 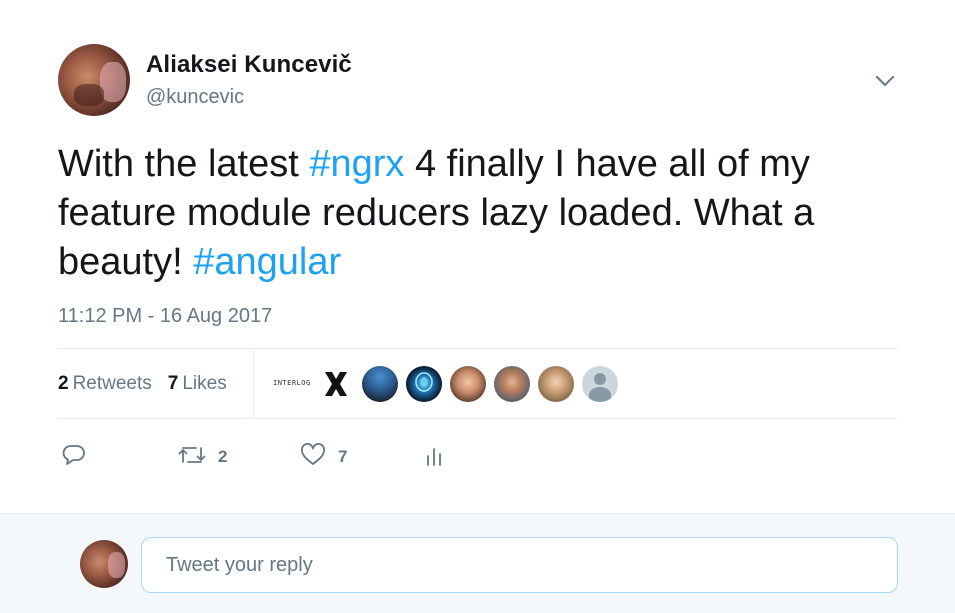 I want to click on default-user-avatar, so click(x=600, y=384).